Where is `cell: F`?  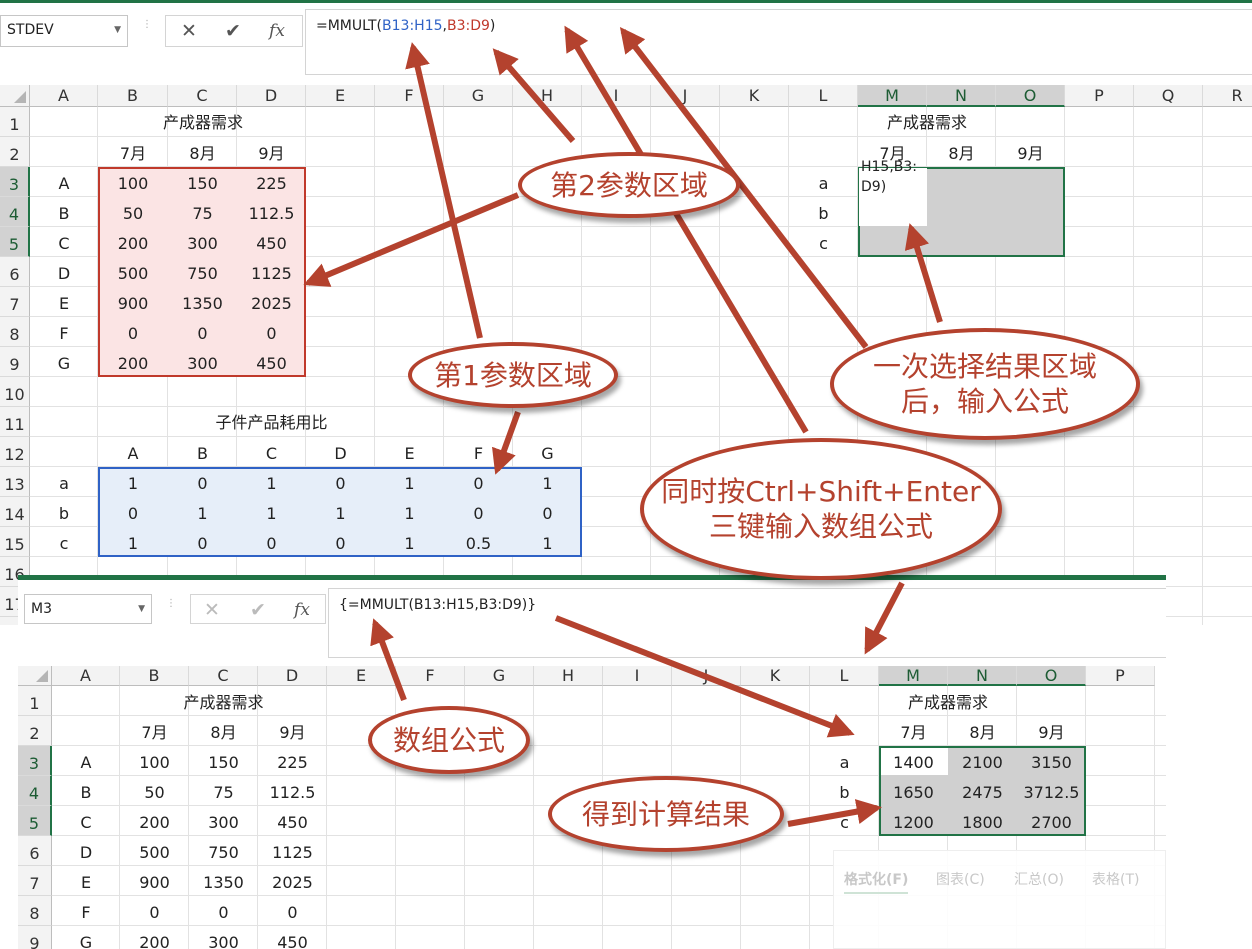 cell: F is located at coordinates (64, 333).